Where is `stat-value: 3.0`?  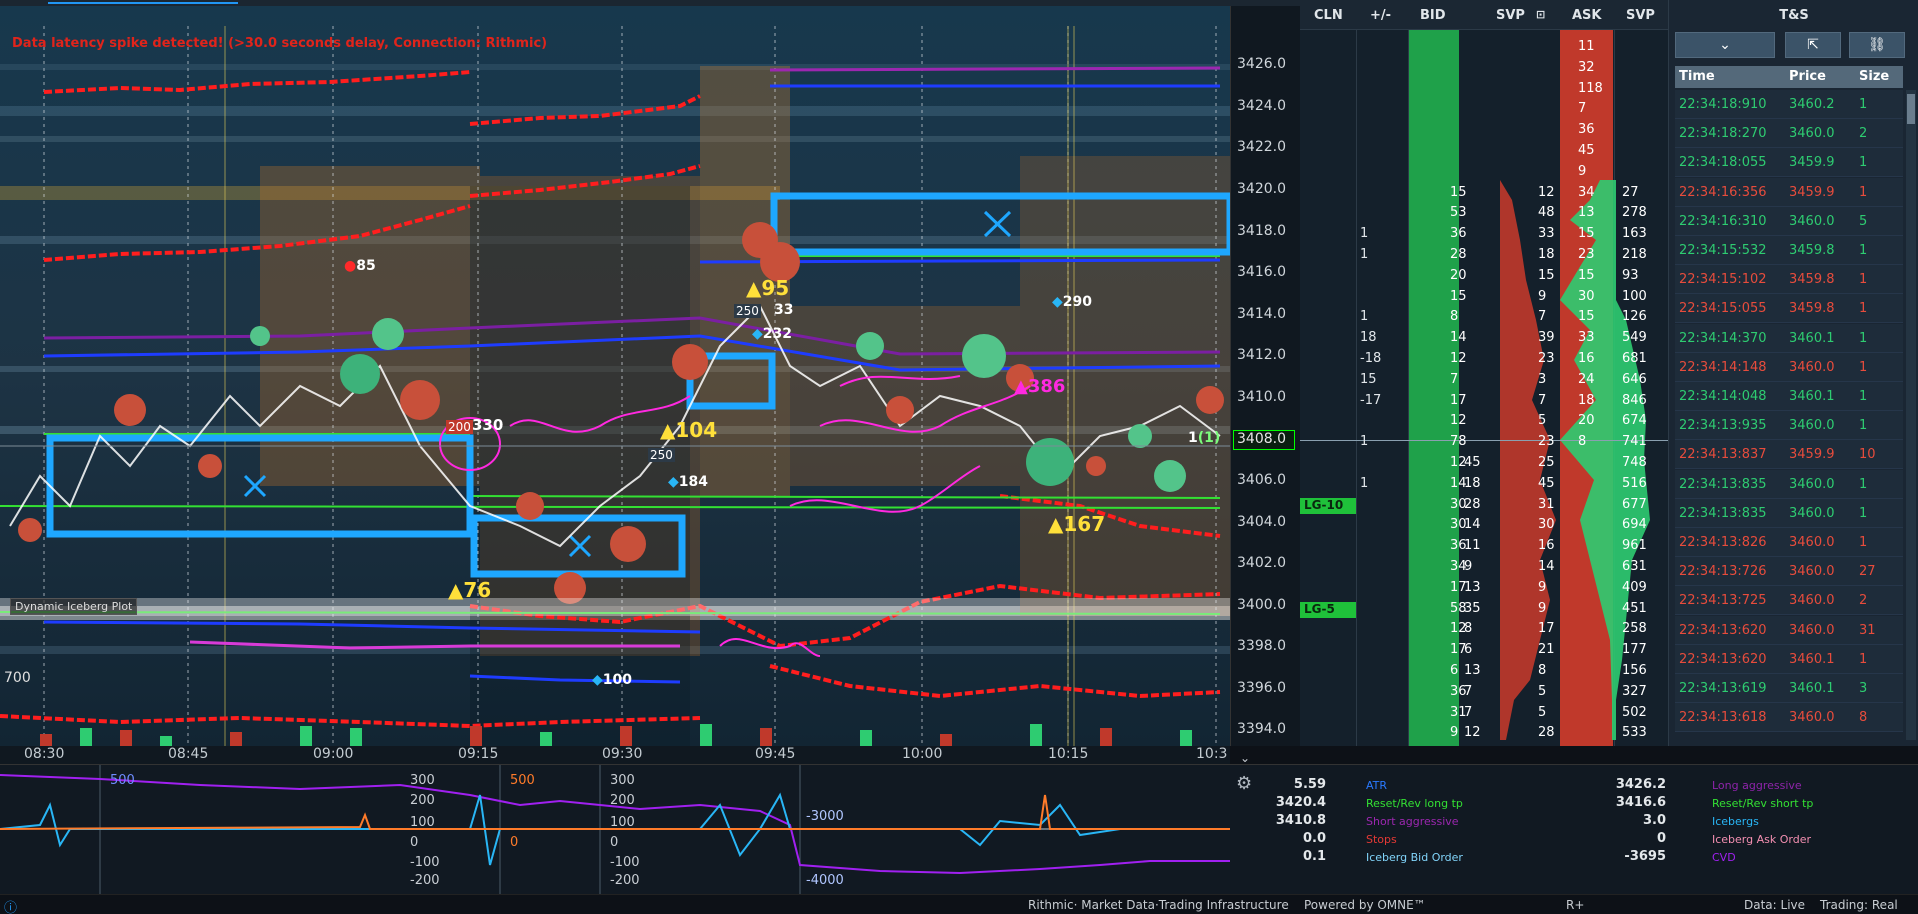 stat-value: 3.0 is located at coordinates (1654, 820).